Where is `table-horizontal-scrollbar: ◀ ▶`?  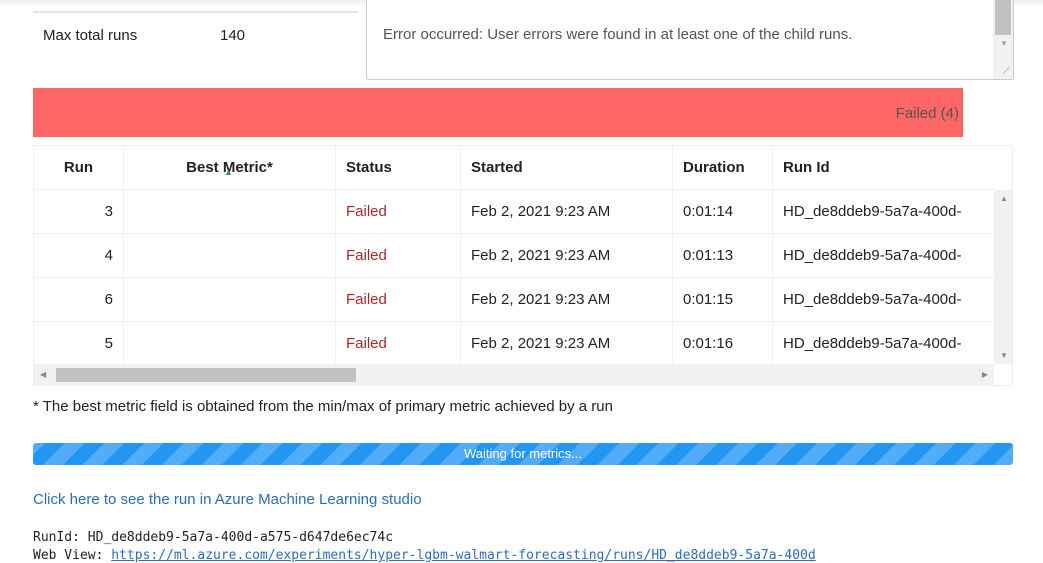
table-horizontal-scrollbar: ◀ ▶ is located at coordinates (514, 374).